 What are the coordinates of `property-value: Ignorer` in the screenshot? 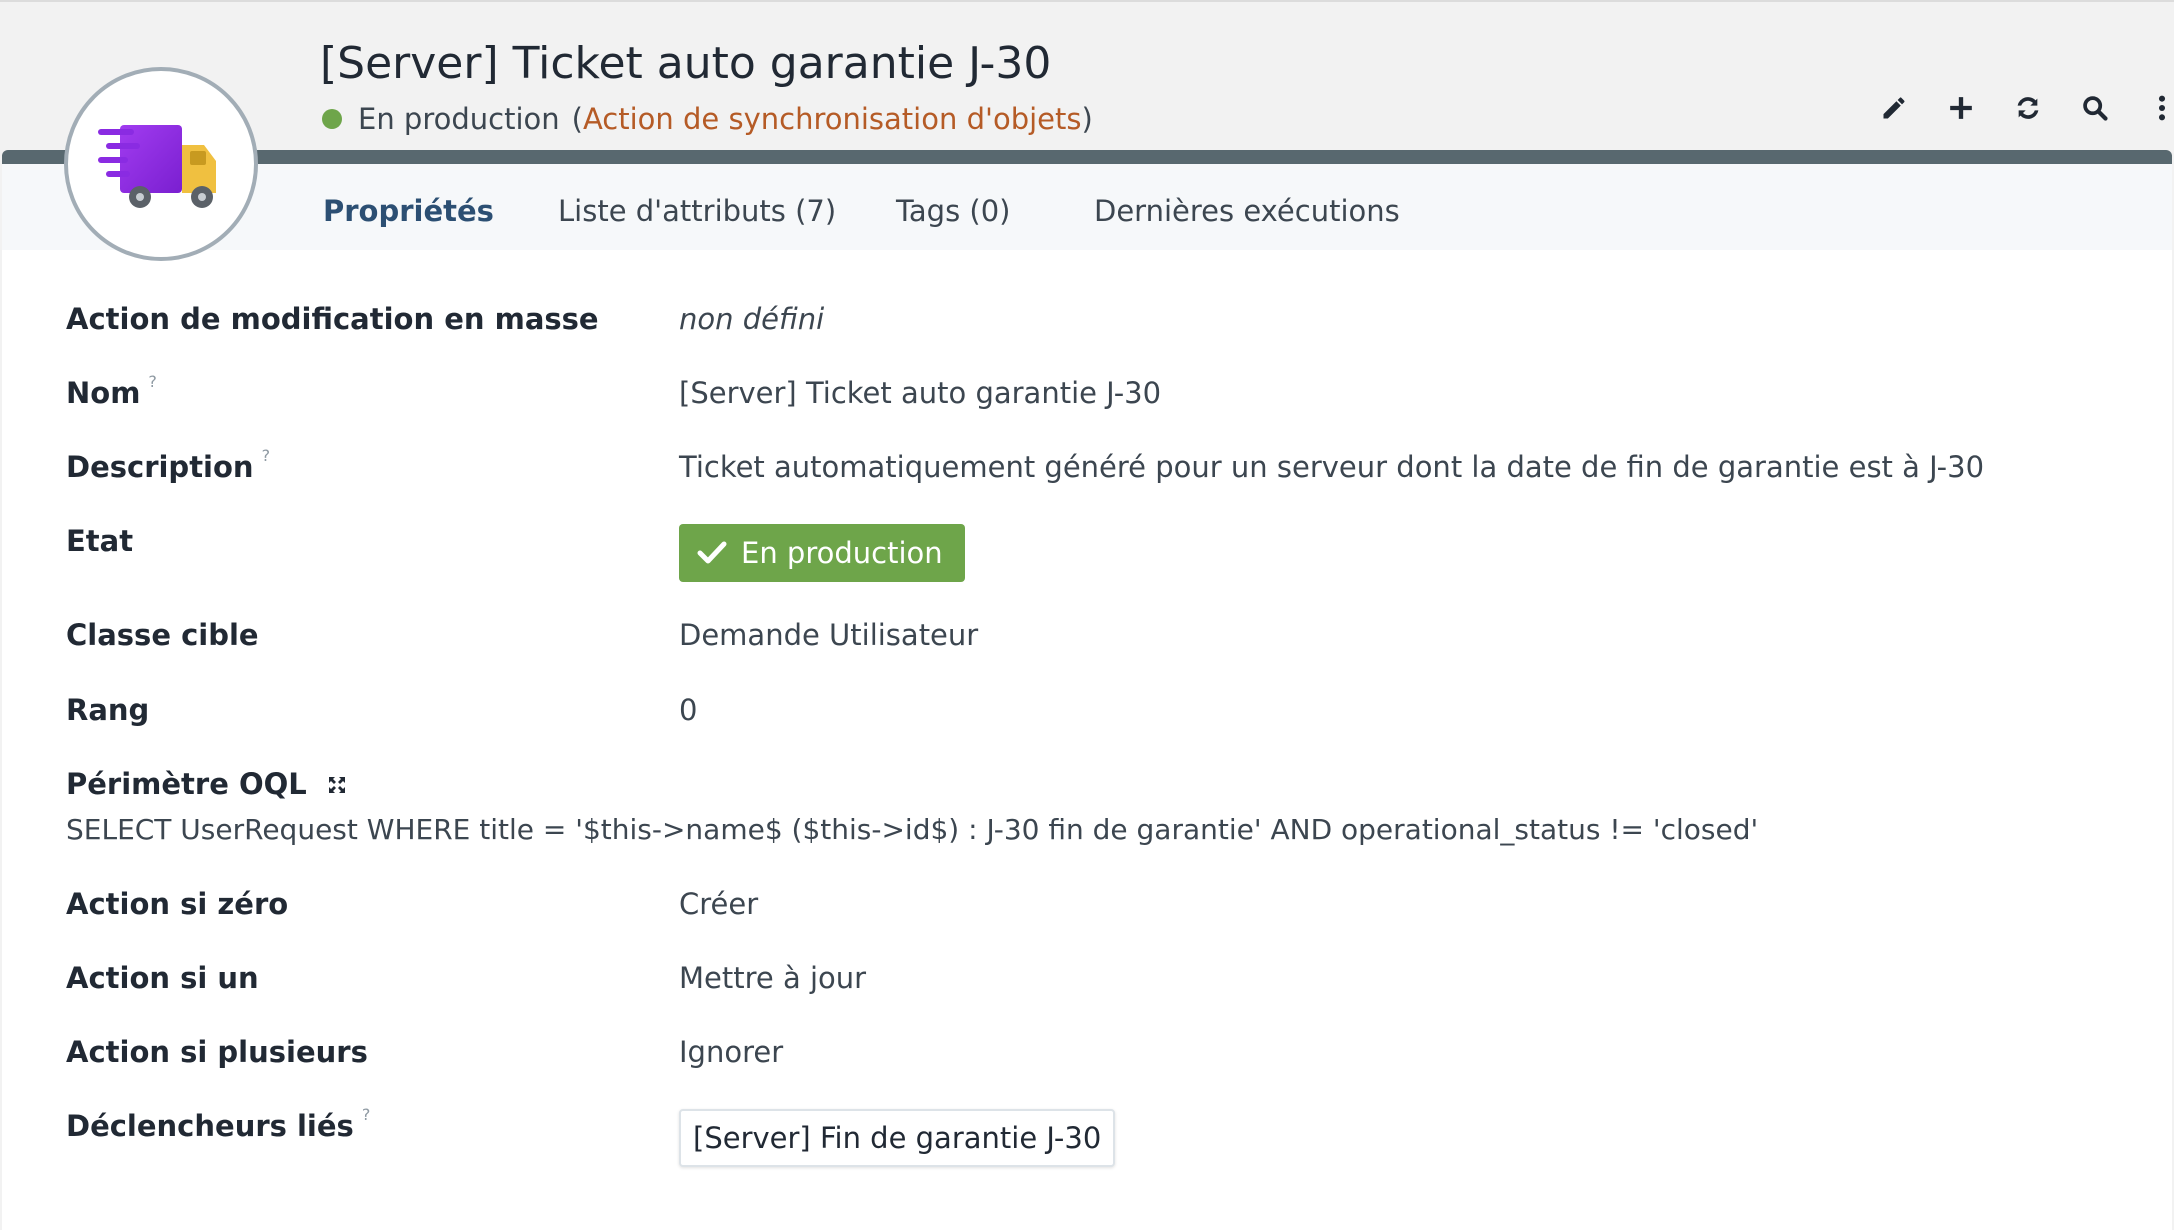 It's located at (731, 1052).